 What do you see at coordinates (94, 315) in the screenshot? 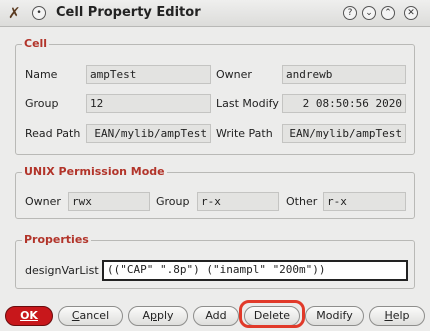
I see `cancel-label: ancel` at bounding box center [94, 315].